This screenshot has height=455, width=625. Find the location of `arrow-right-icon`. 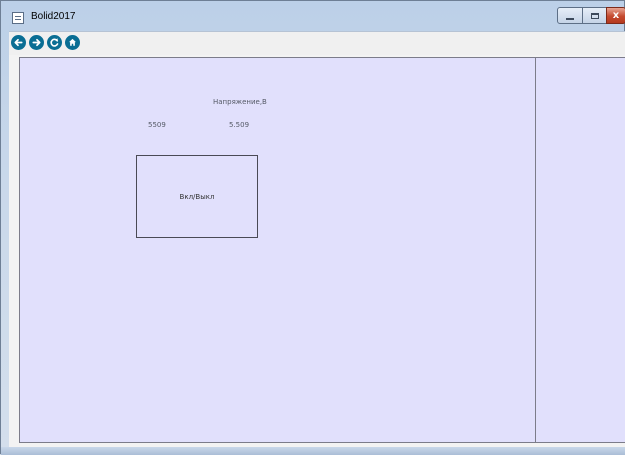

arrow-right-icon is located at coordinates (36, 42).